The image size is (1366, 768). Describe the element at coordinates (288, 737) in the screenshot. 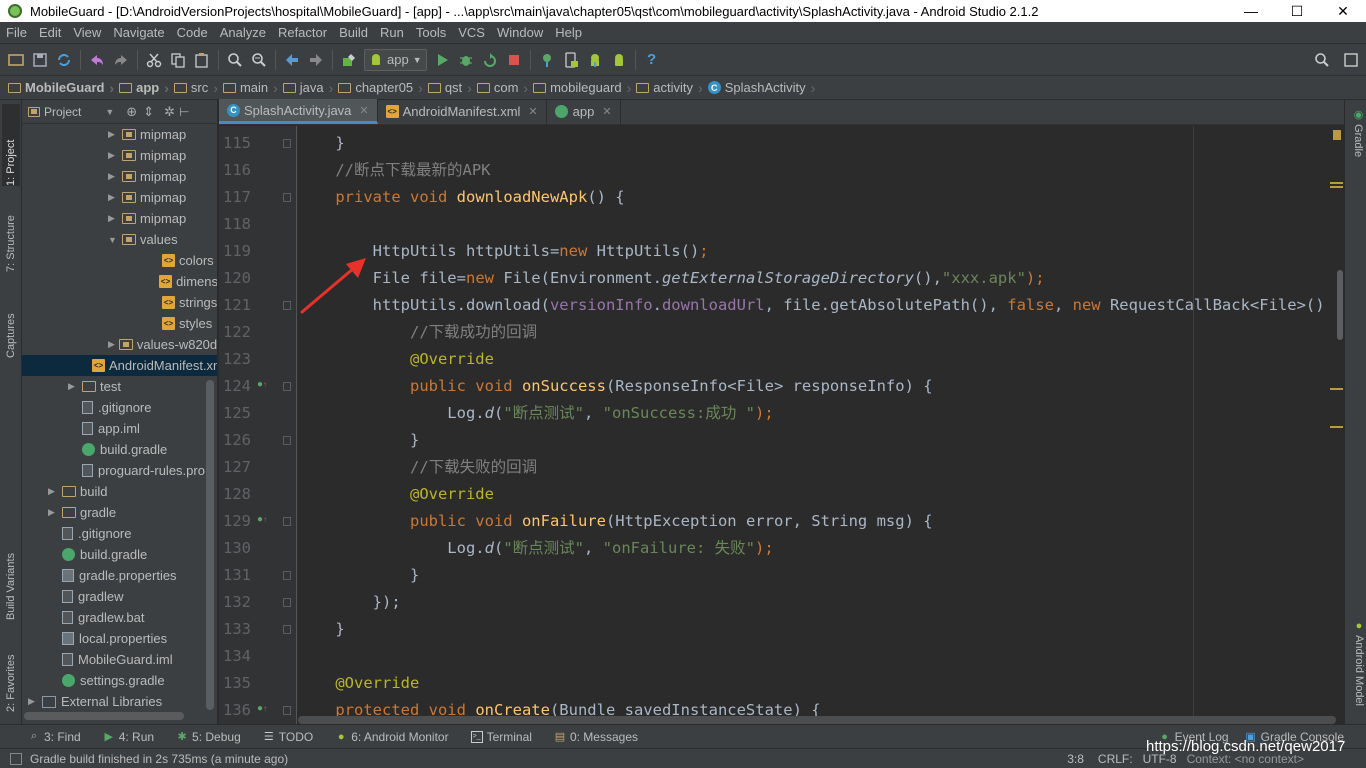

I see `tool-window-todo: ☰ TODO` at that location.